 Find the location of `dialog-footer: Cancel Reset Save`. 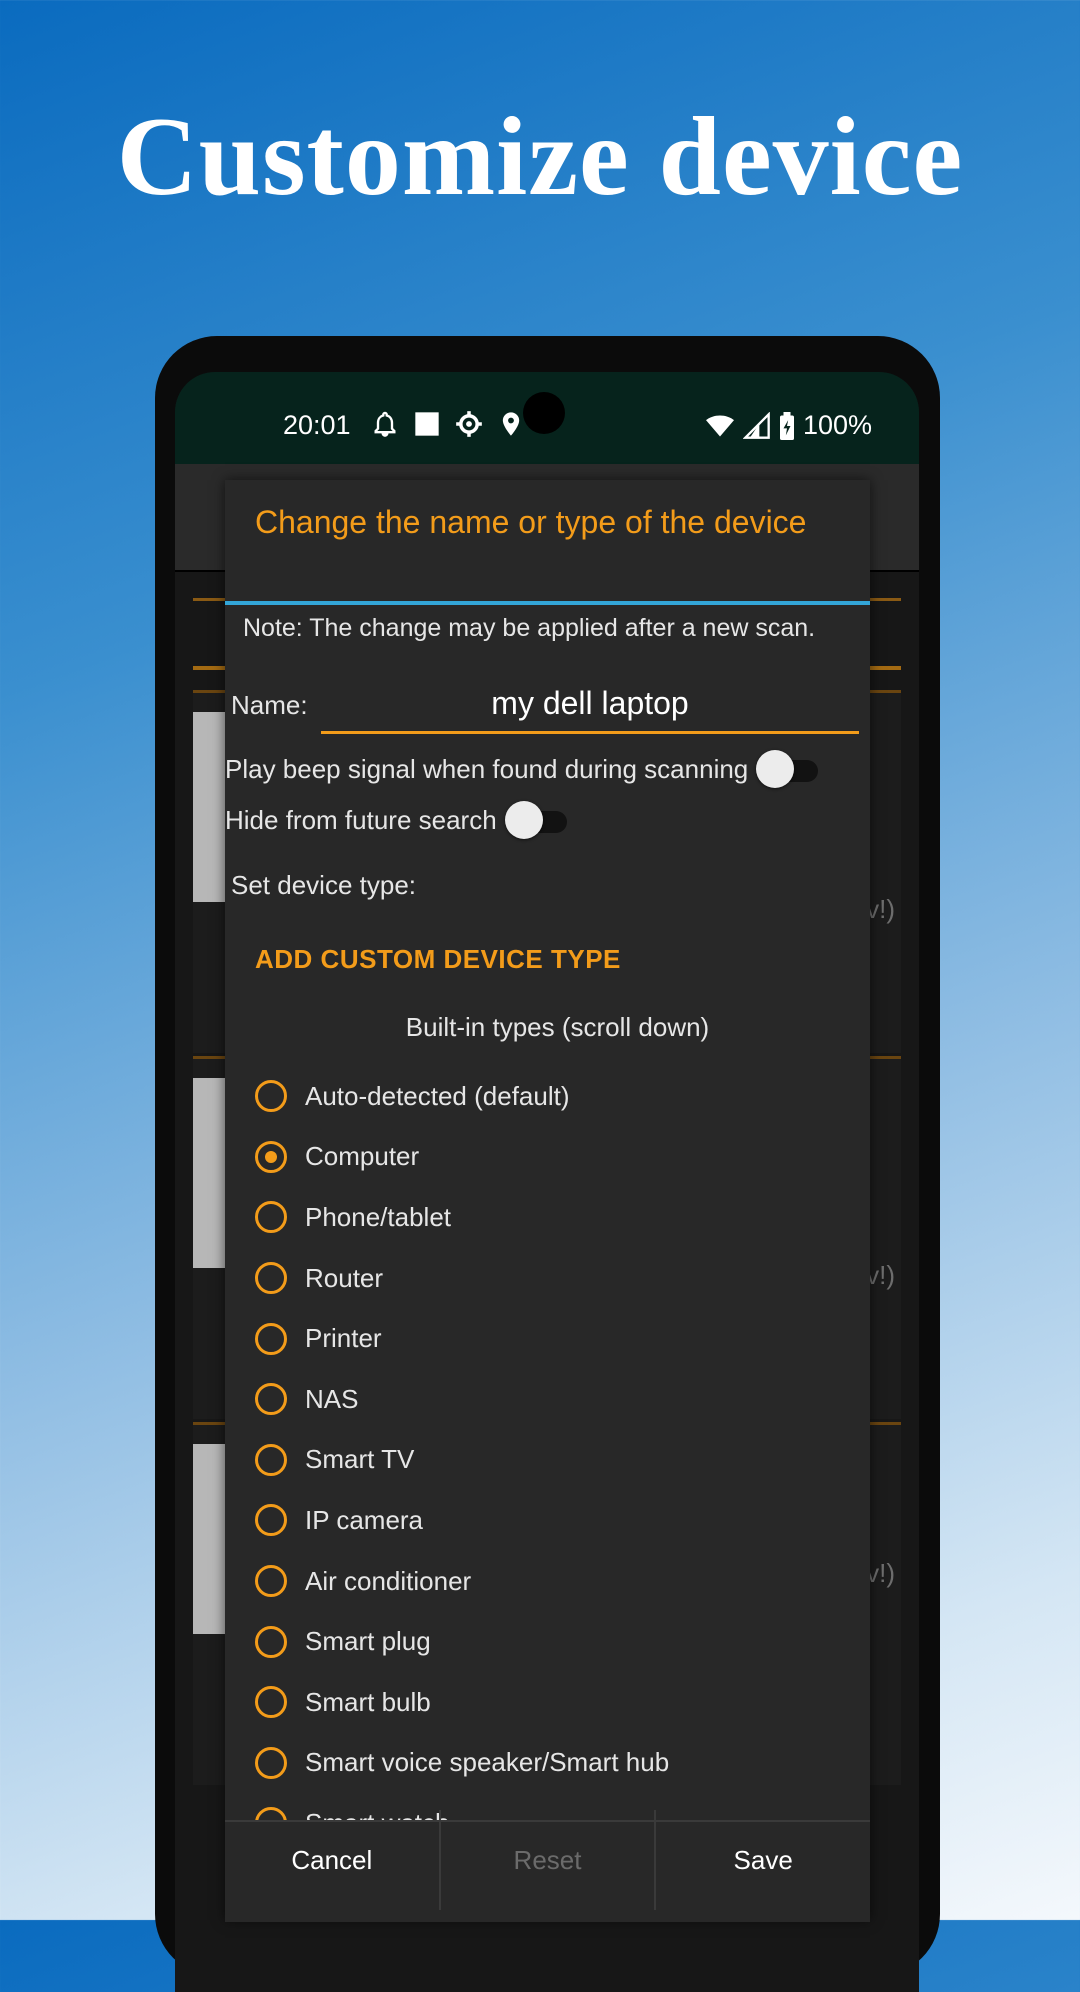

dialog-footer: Cancel Reset Save is located at coordinates (547, 1866).